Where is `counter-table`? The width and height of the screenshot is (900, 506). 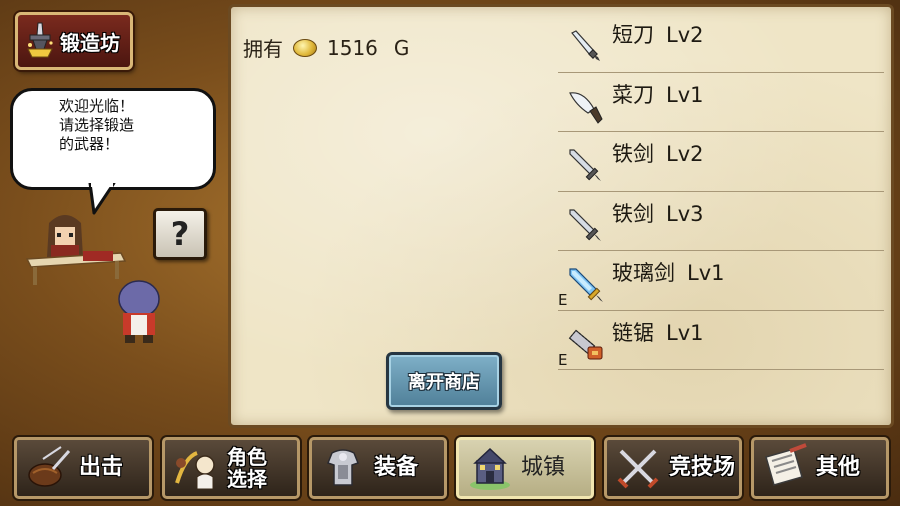 counter-table is located at coordinates (76, 268).